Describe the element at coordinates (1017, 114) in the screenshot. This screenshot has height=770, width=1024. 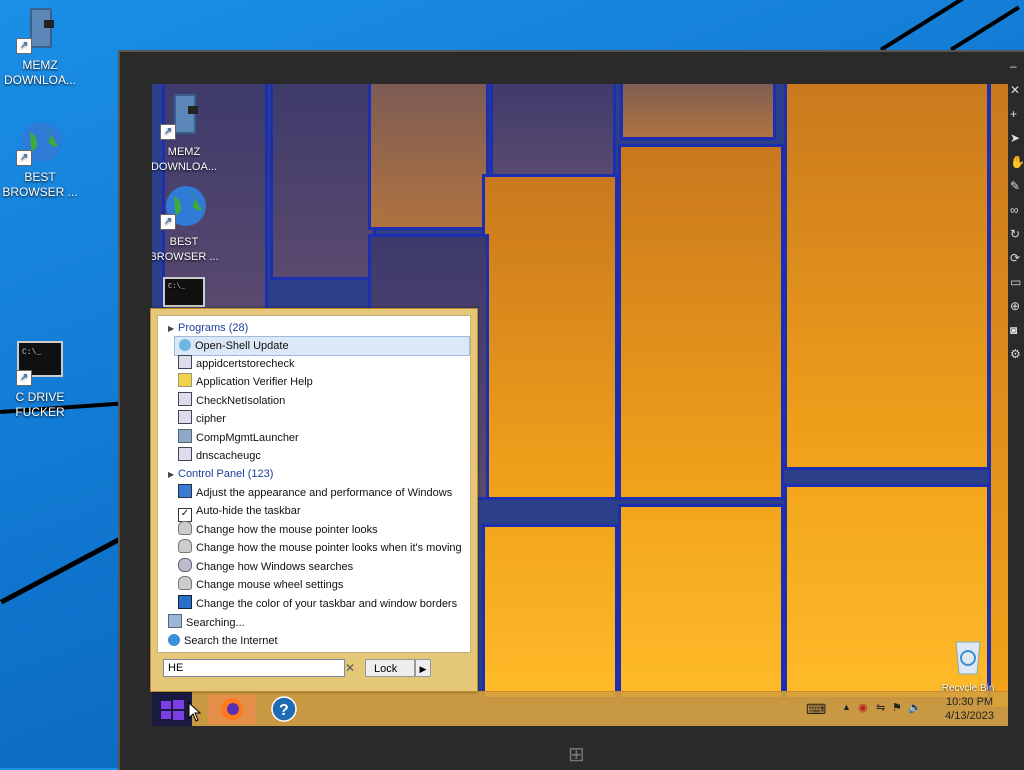
I see `pin-icon: +` at that location.